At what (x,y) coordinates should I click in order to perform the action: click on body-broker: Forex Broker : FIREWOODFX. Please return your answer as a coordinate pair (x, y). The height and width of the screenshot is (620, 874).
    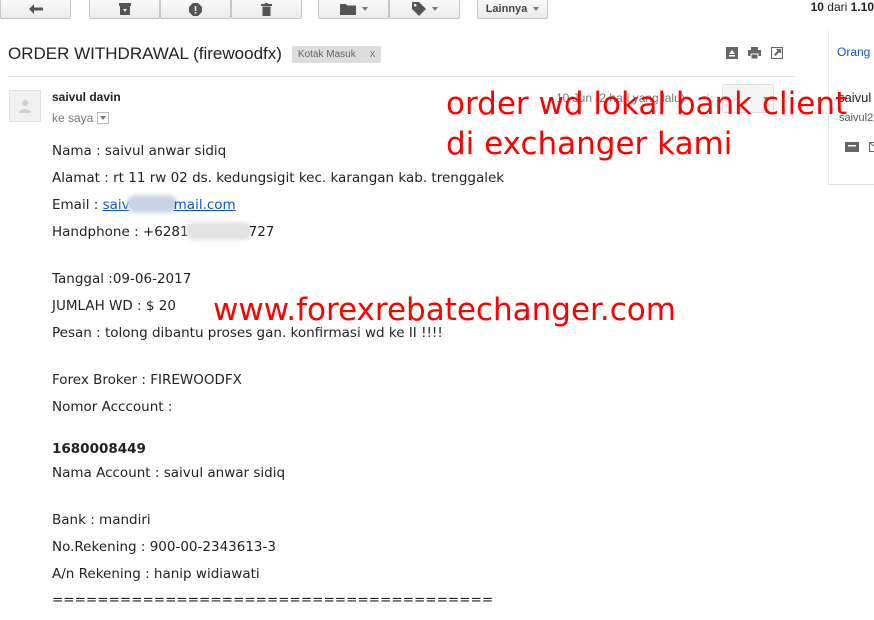
    Looking at the image, I should click on (147, 380).